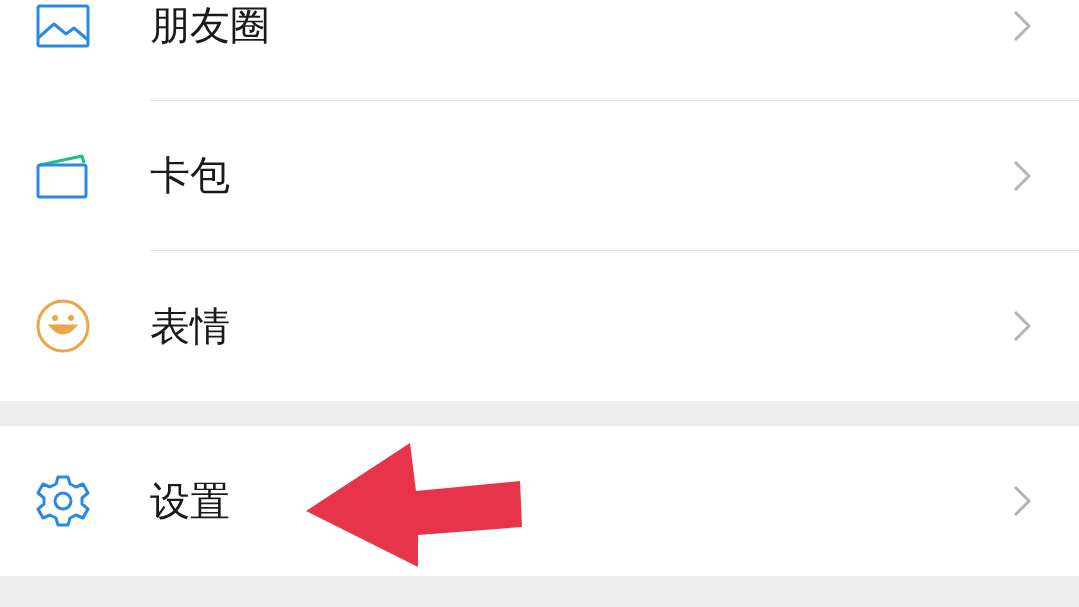 The width and height of the screenshot is (1079, 607). What do you see at coordinates (63, 326) in the screenshot?
I see `smiley-icon` at bounding box center [63, 326].